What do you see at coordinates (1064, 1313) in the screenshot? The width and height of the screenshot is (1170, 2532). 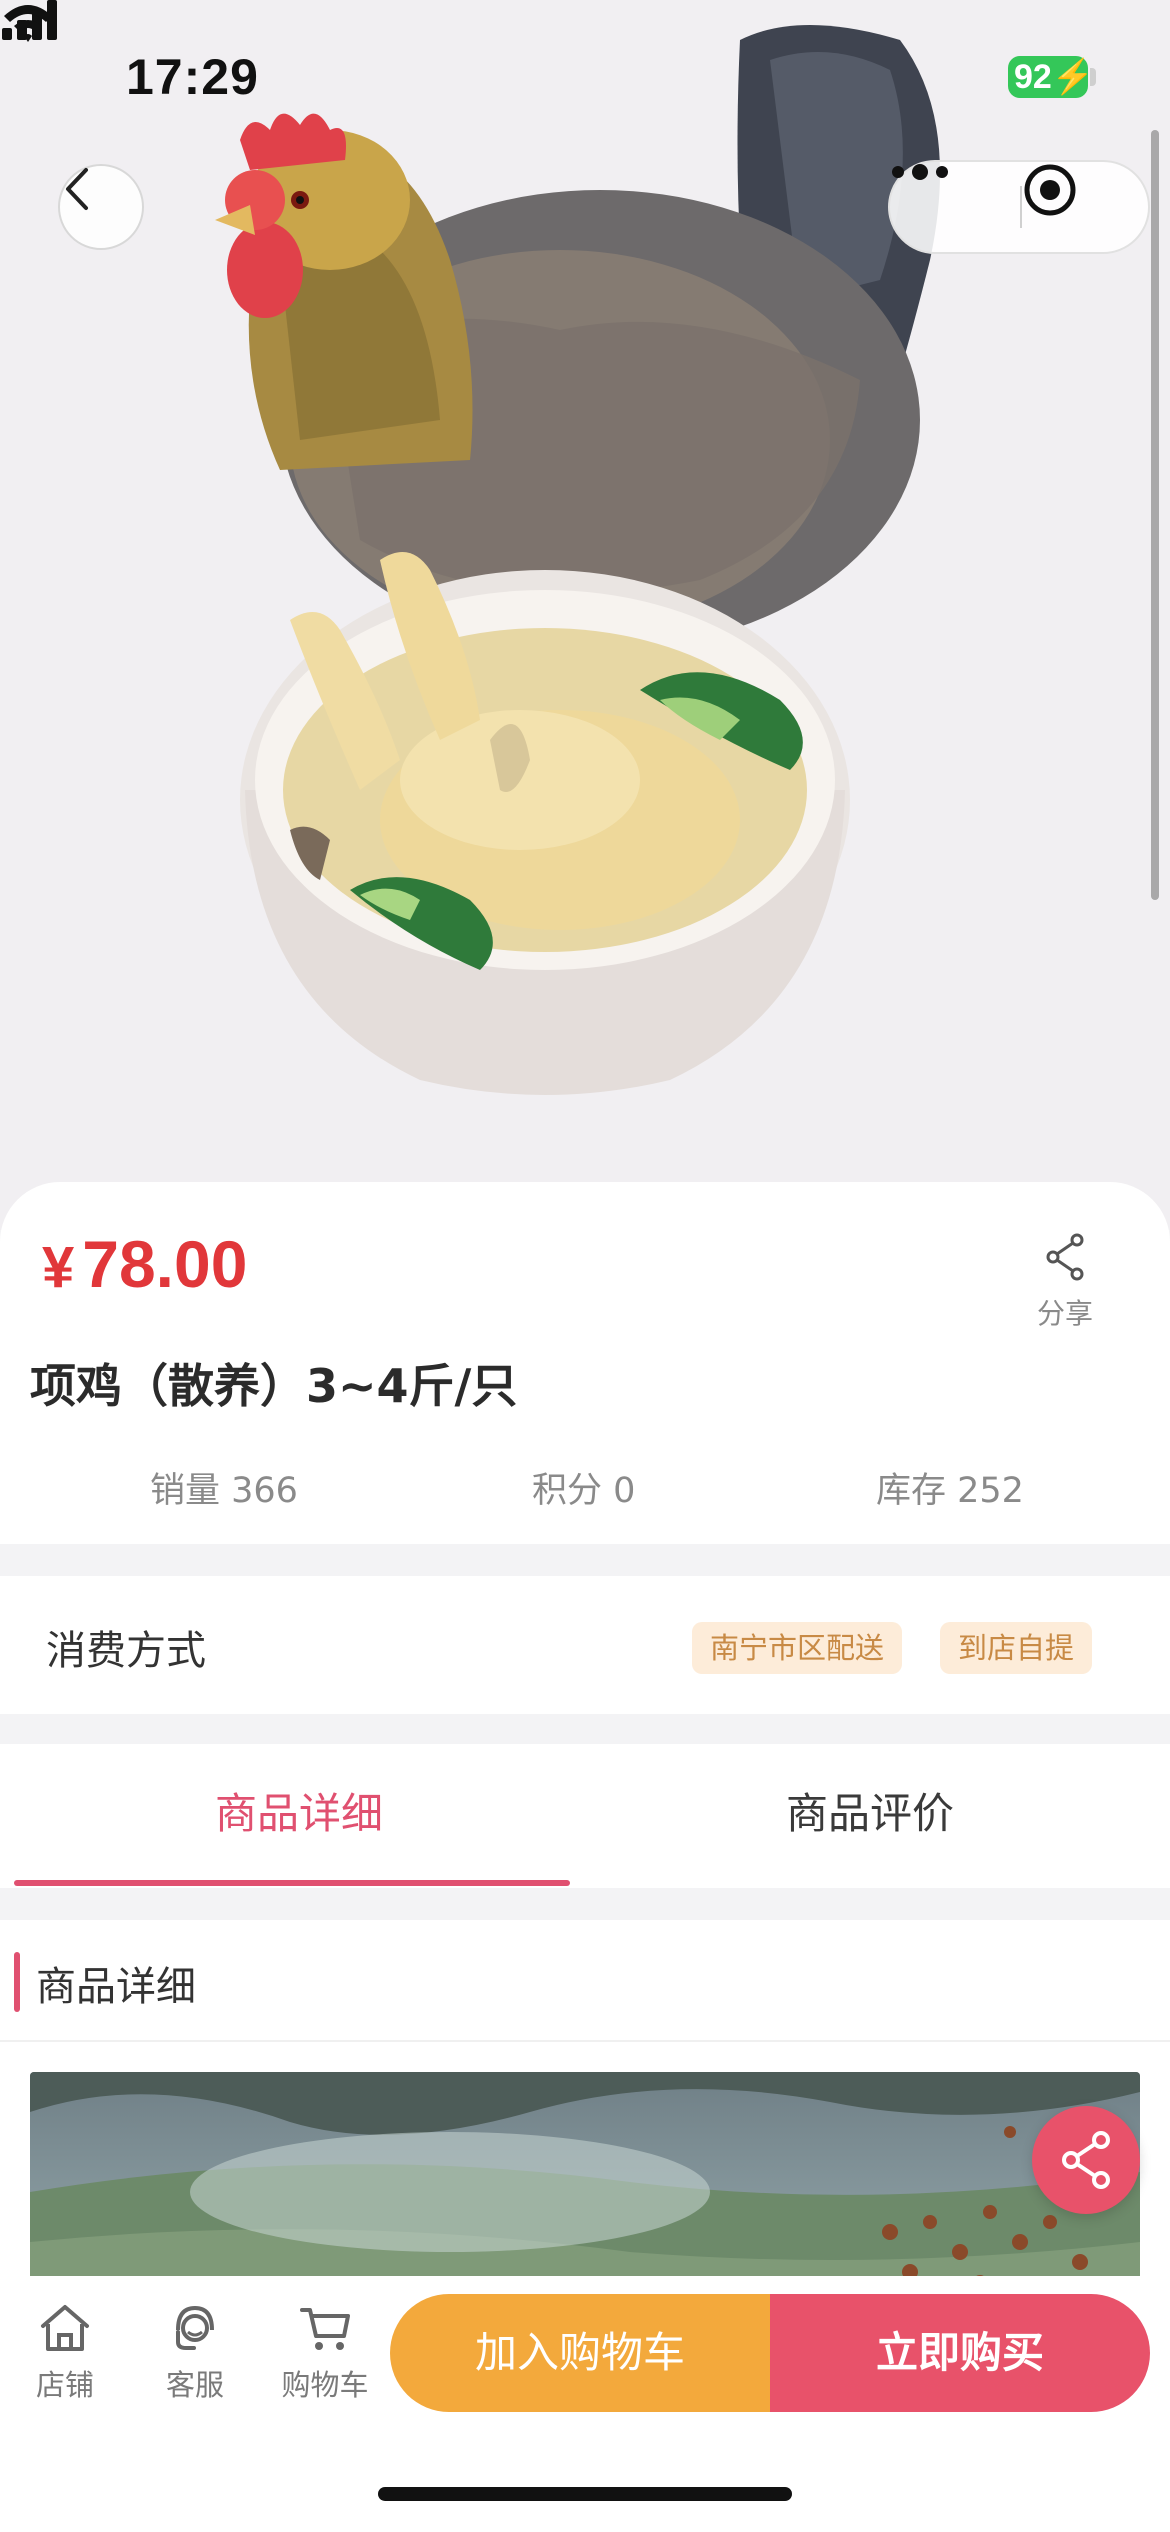 I see `share-label: 分享` at bounding box center [1064, 1313].